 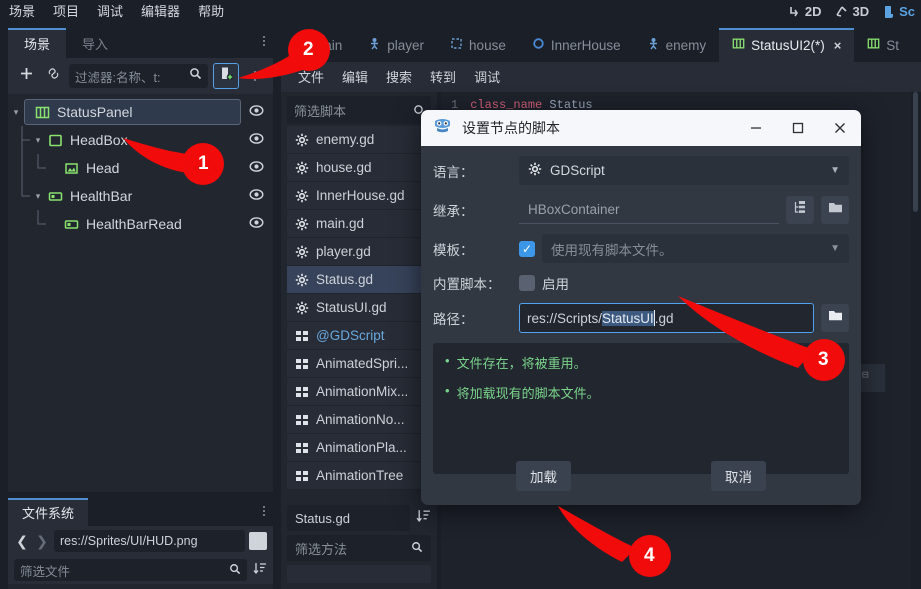 I want to click on scene-tree-row-healthbarread: HealthBarRead, so click(x=140, y=224).